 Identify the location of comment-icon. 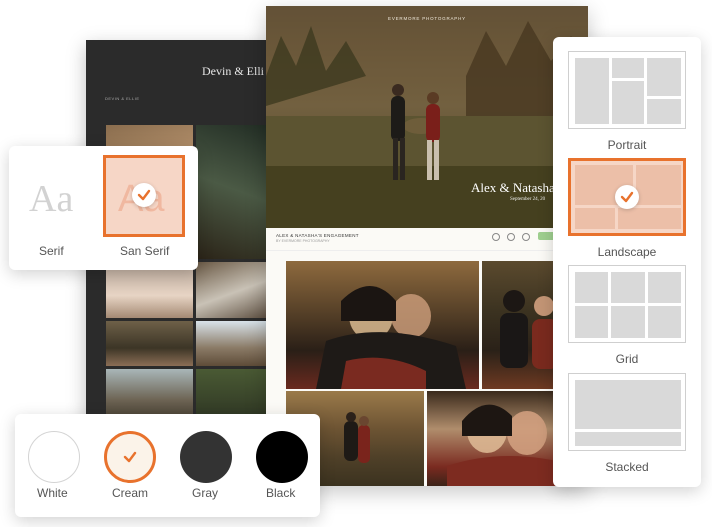
(511, 237).